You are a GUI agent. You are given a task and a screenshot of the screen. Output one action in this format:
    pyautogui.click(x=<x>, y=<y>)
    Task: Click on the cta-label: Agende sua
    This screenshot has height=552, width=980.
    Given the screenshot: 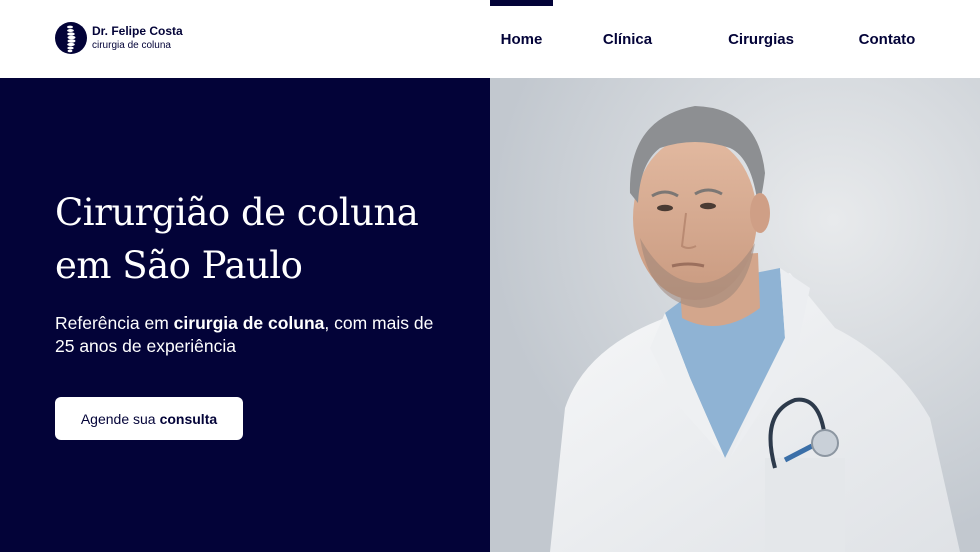 What is the action you would take?
    pyautogui.click(x=118, y=418)
    